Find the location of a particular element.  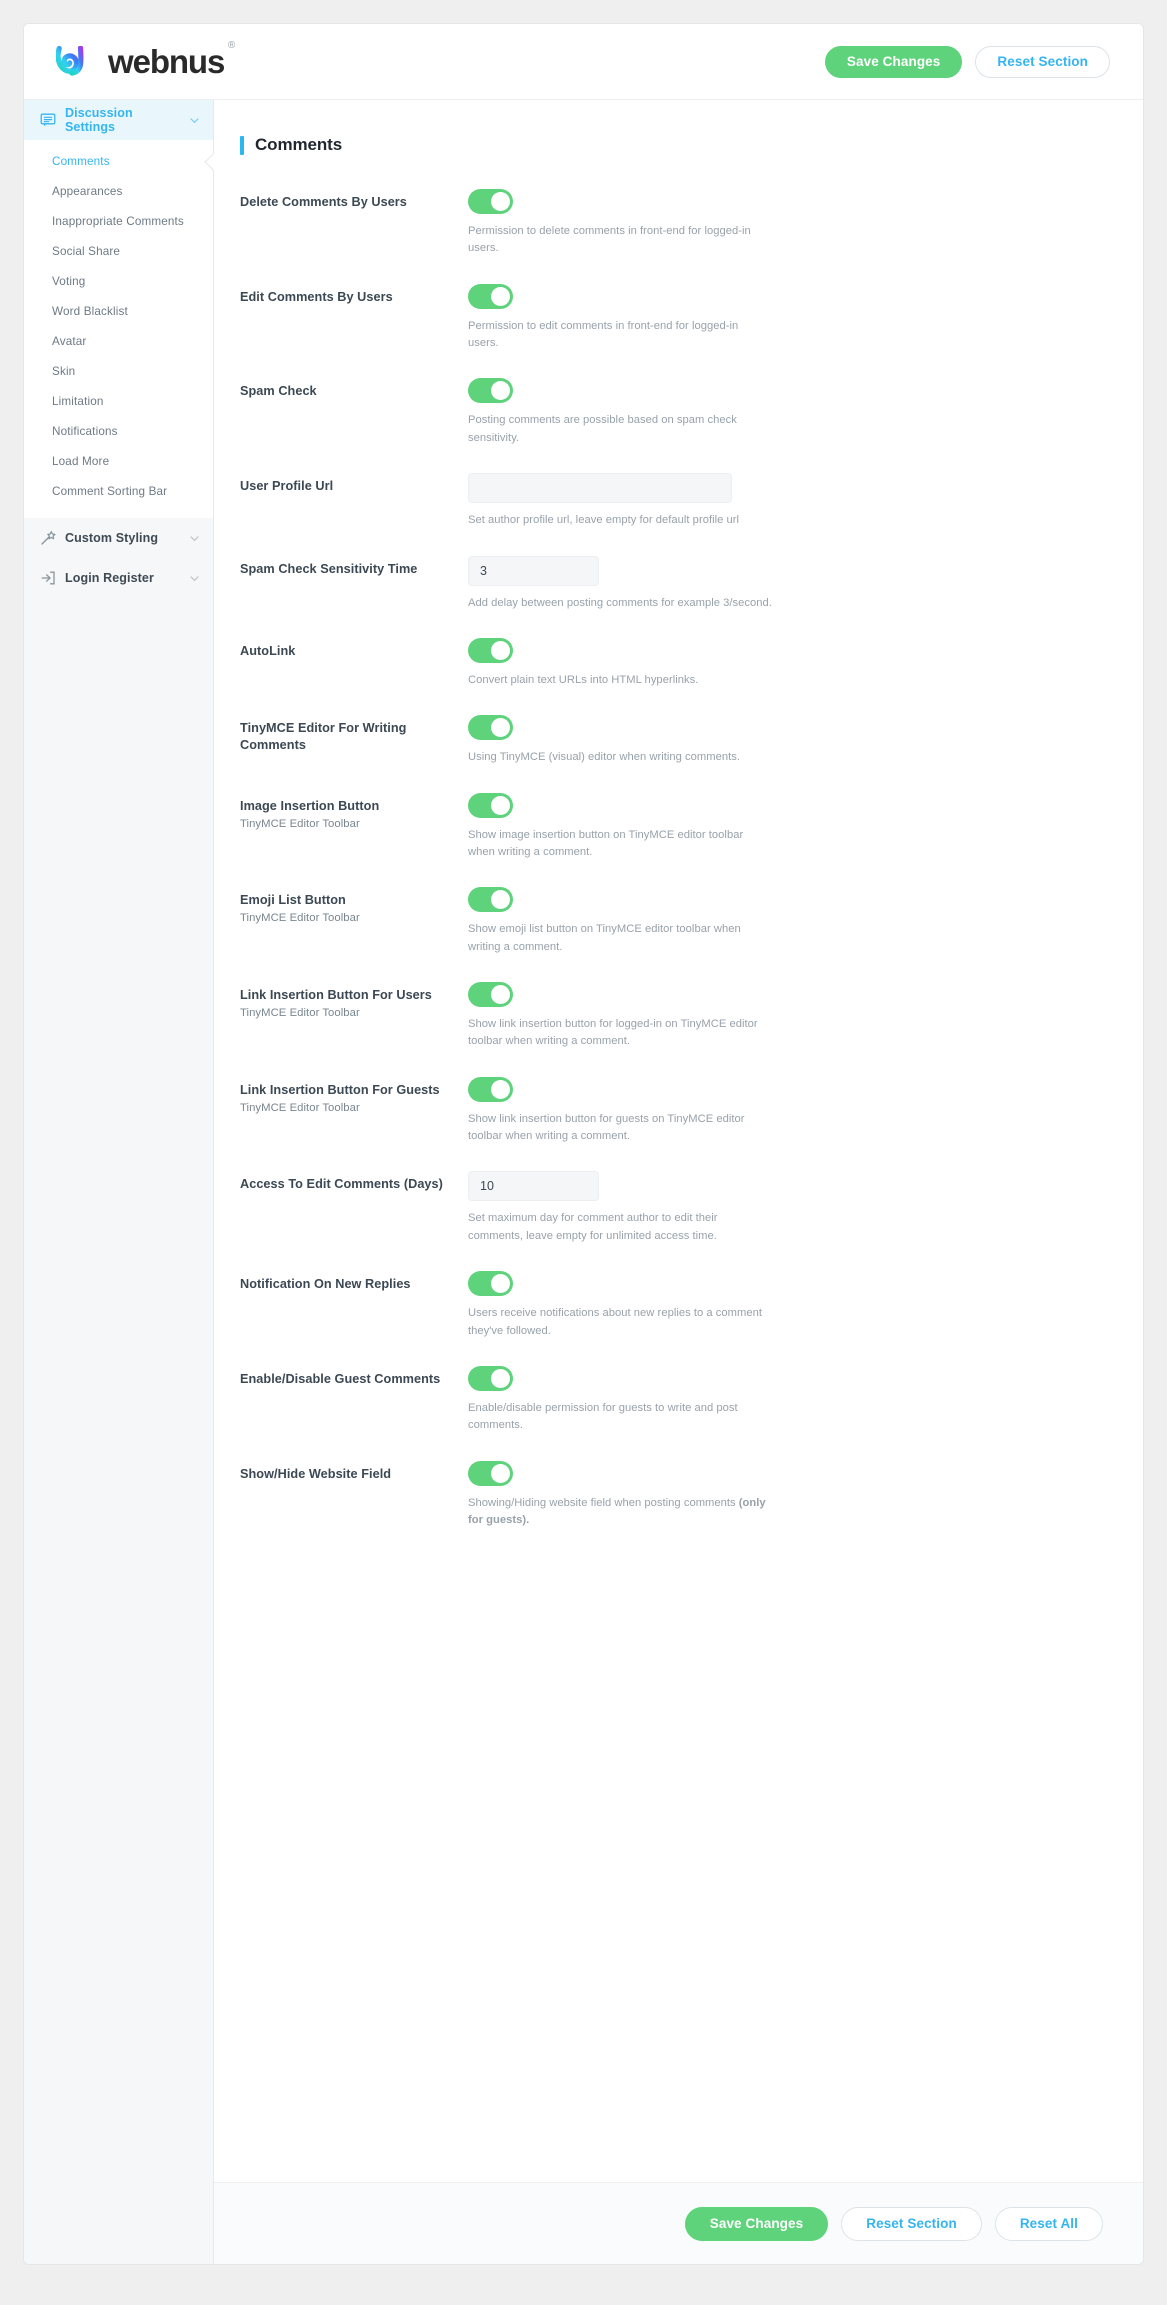

sidebar-item-avatar: Avatar is located at coordinates (118, 341).